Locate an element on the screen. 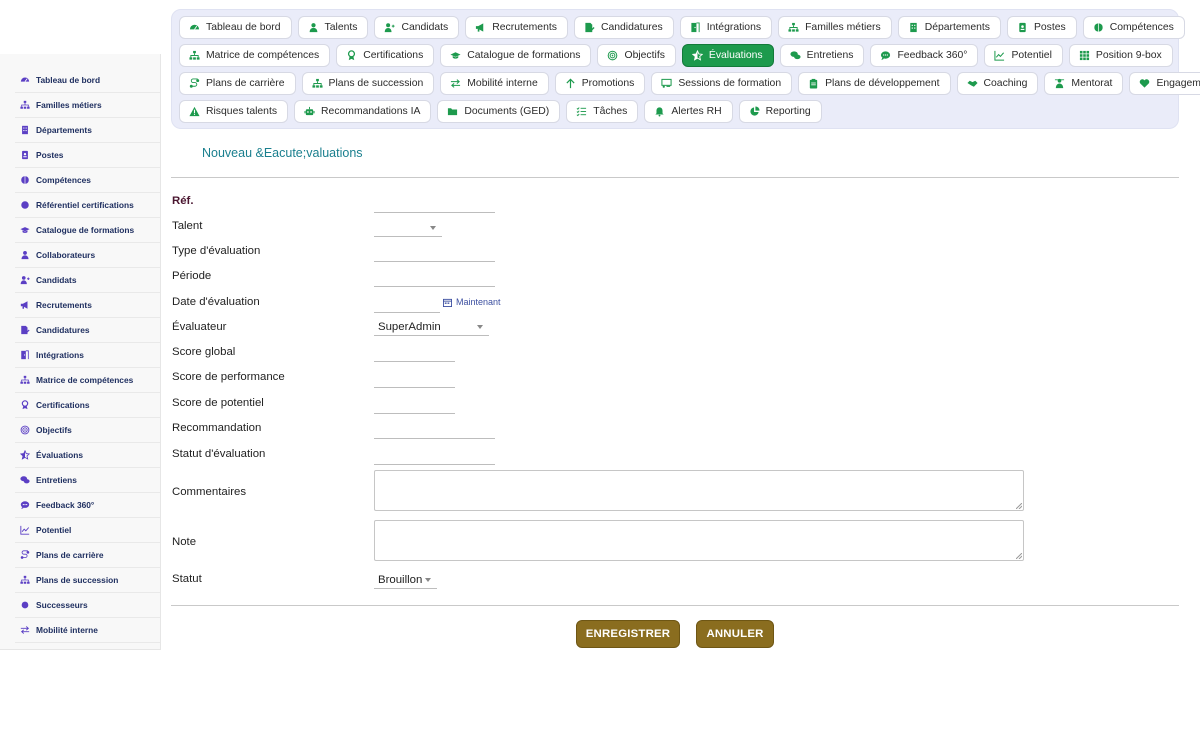  menu-tab-mentorat: Mentorat is located at coordinates (1084, 83).